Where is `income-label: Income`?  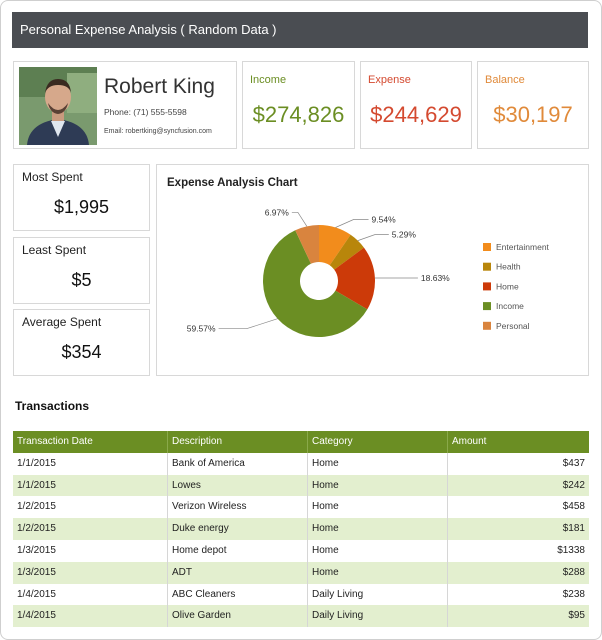 income-label: Income is located at coordinates (268, 80).